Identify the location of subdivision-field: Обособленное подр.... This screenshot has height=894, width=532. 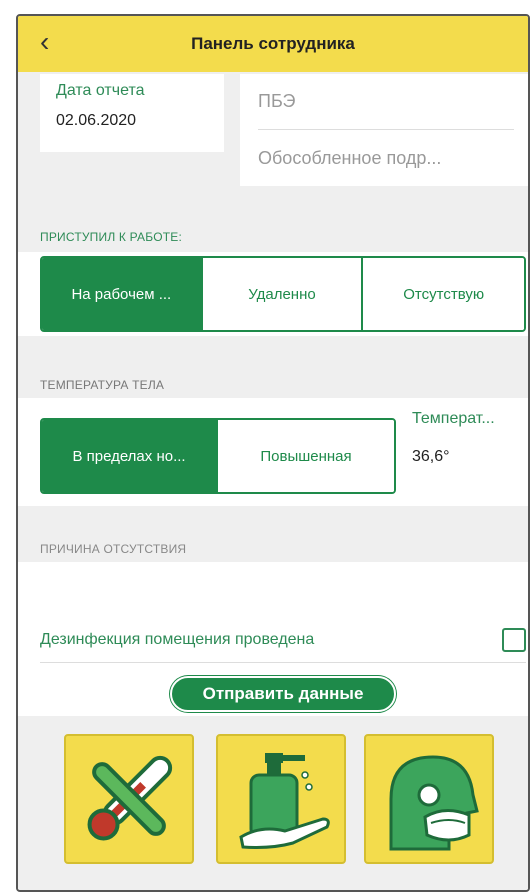
(386, 158).